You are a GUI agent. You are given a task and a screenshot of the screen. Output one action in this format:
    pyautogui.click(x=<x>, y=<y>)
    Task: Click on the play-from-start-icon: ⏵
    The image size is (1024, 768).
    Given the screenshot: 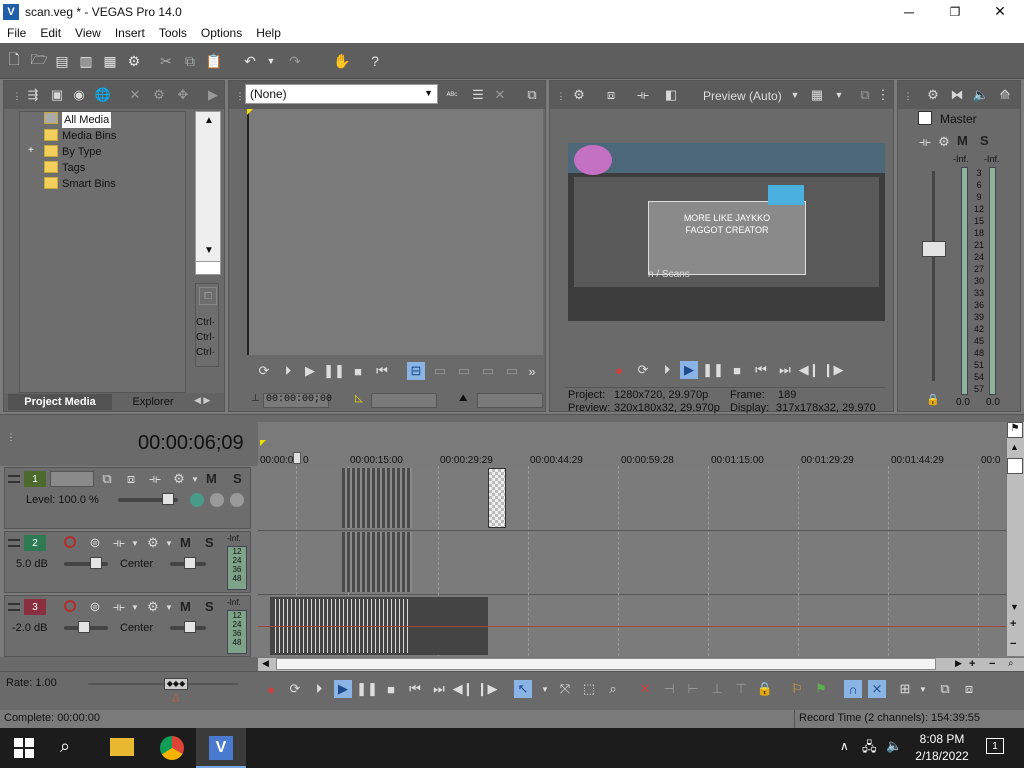 What is the action you would take?
    pyautogui.click(x=319, y=689)
    